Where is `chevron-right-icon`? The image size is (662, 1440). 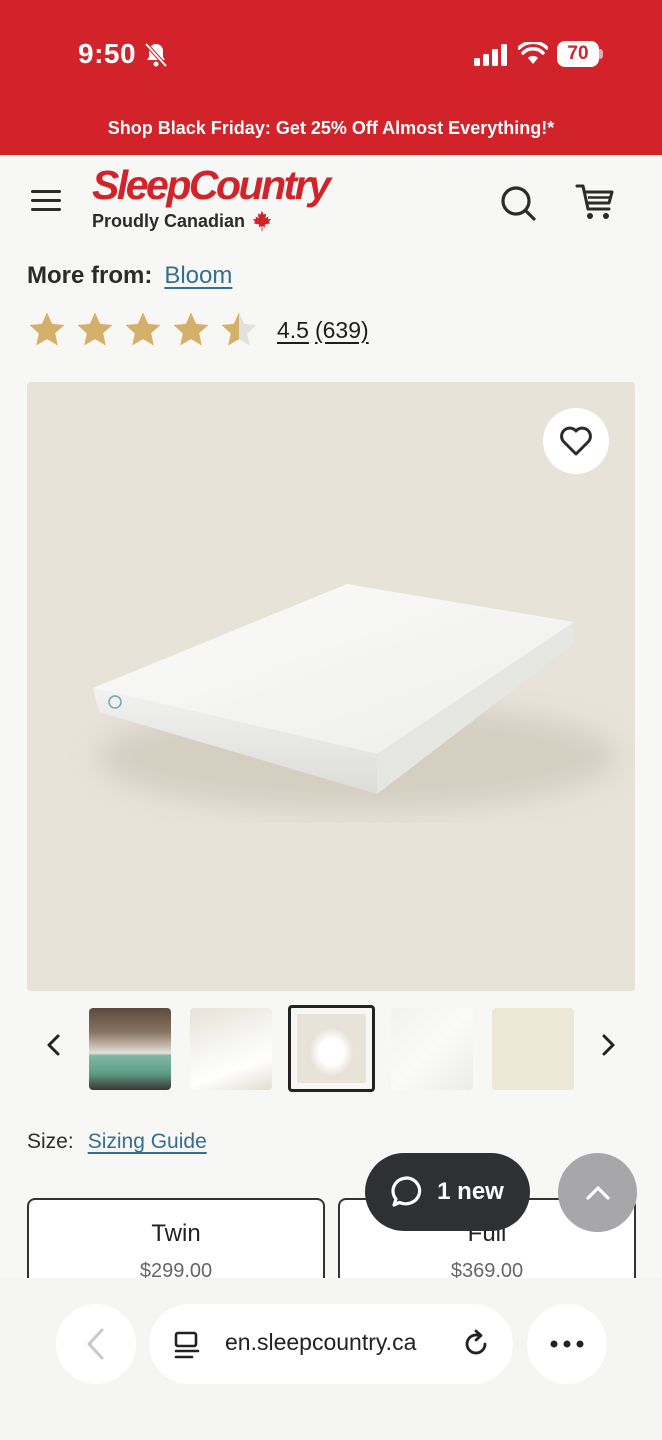
chevron-right-icon is located at coordinates (608, 1045).